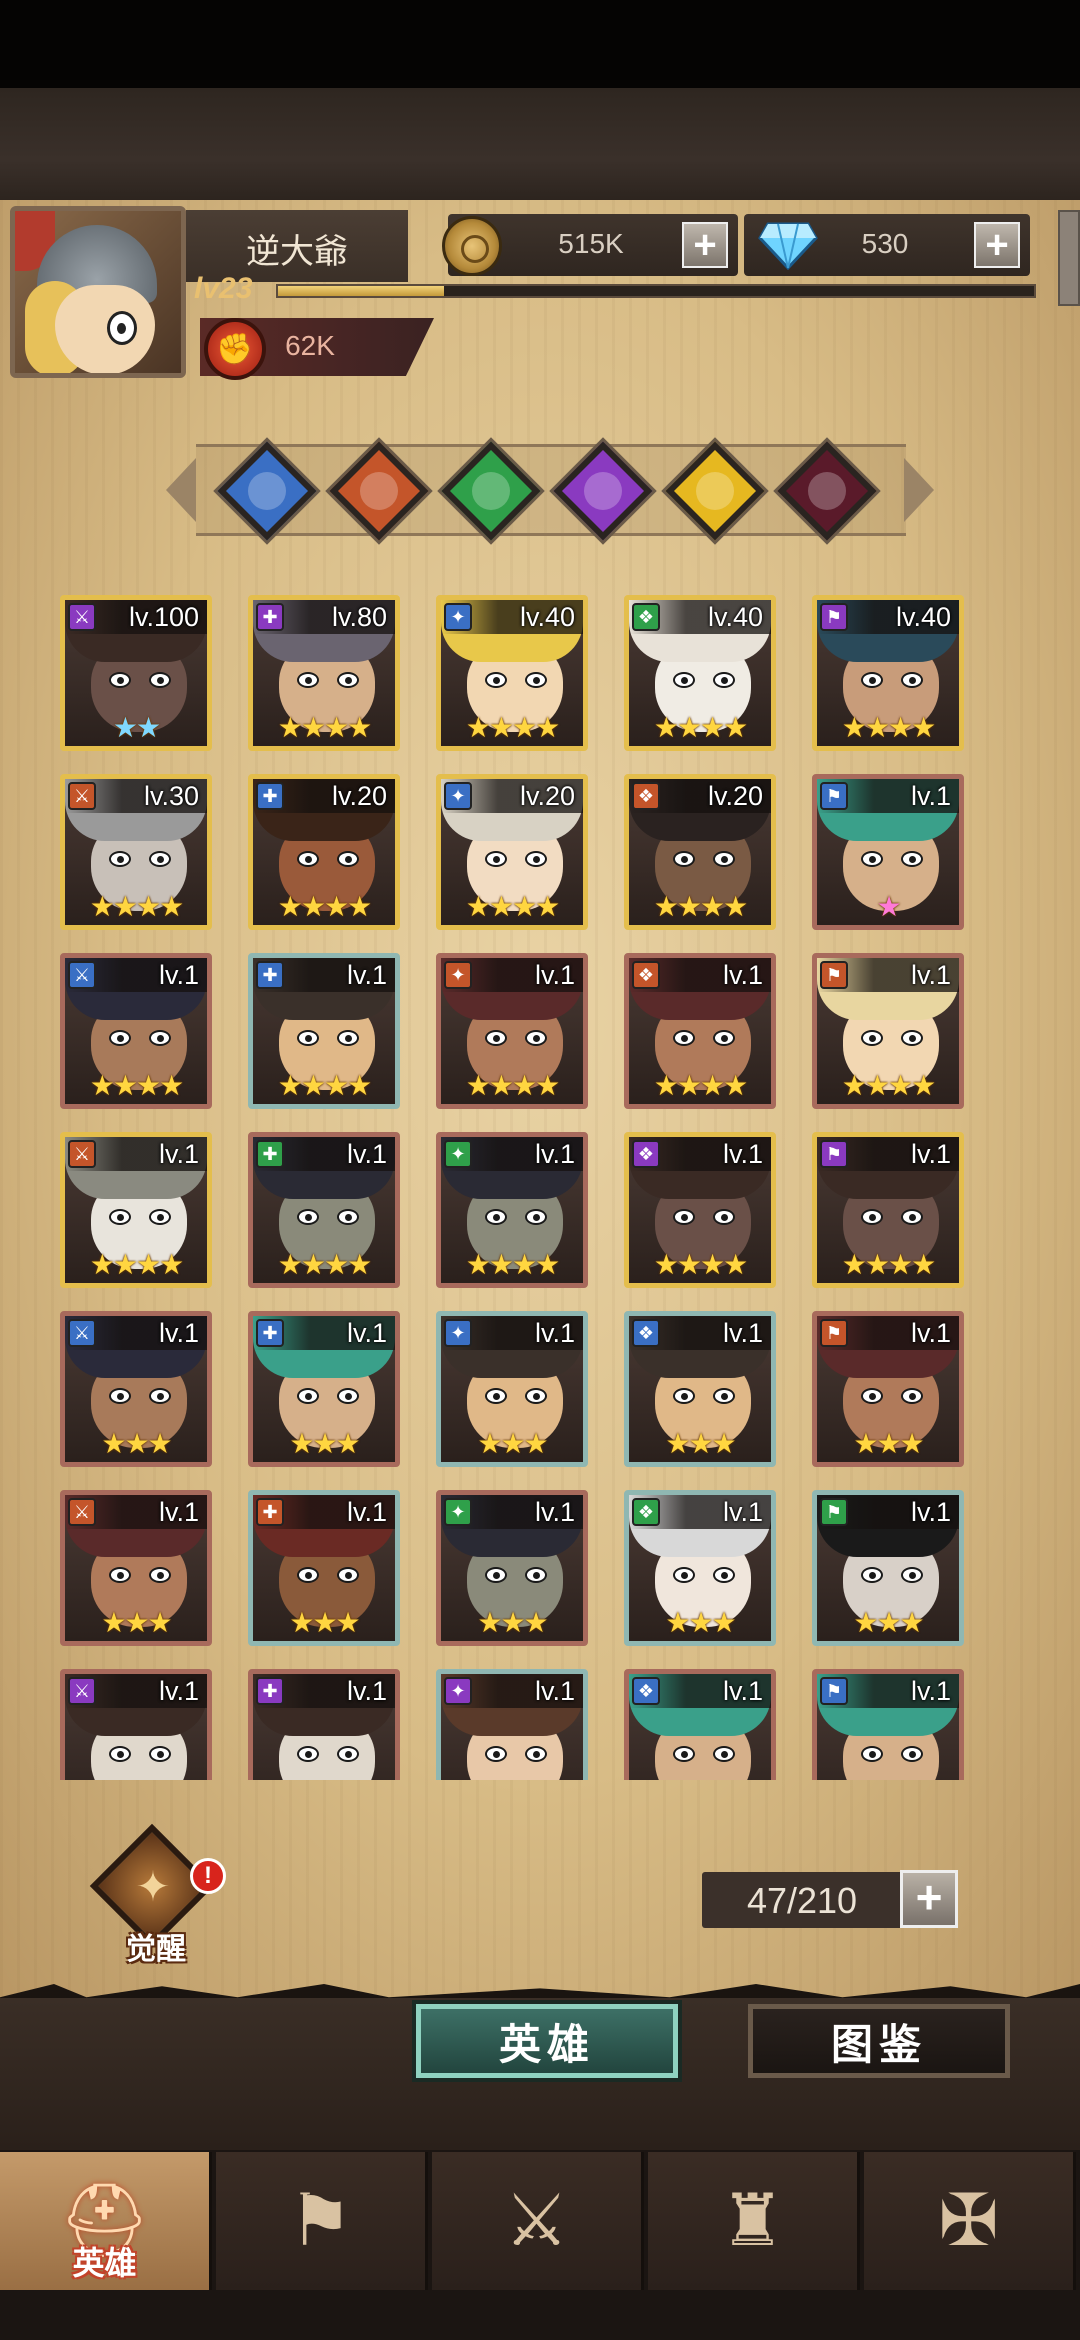 This screenshot has width=1080, height=2340. Describe the element at coordinates (929, 1899) in the screenshot. I see `expand-capacity-button: +` at that location.